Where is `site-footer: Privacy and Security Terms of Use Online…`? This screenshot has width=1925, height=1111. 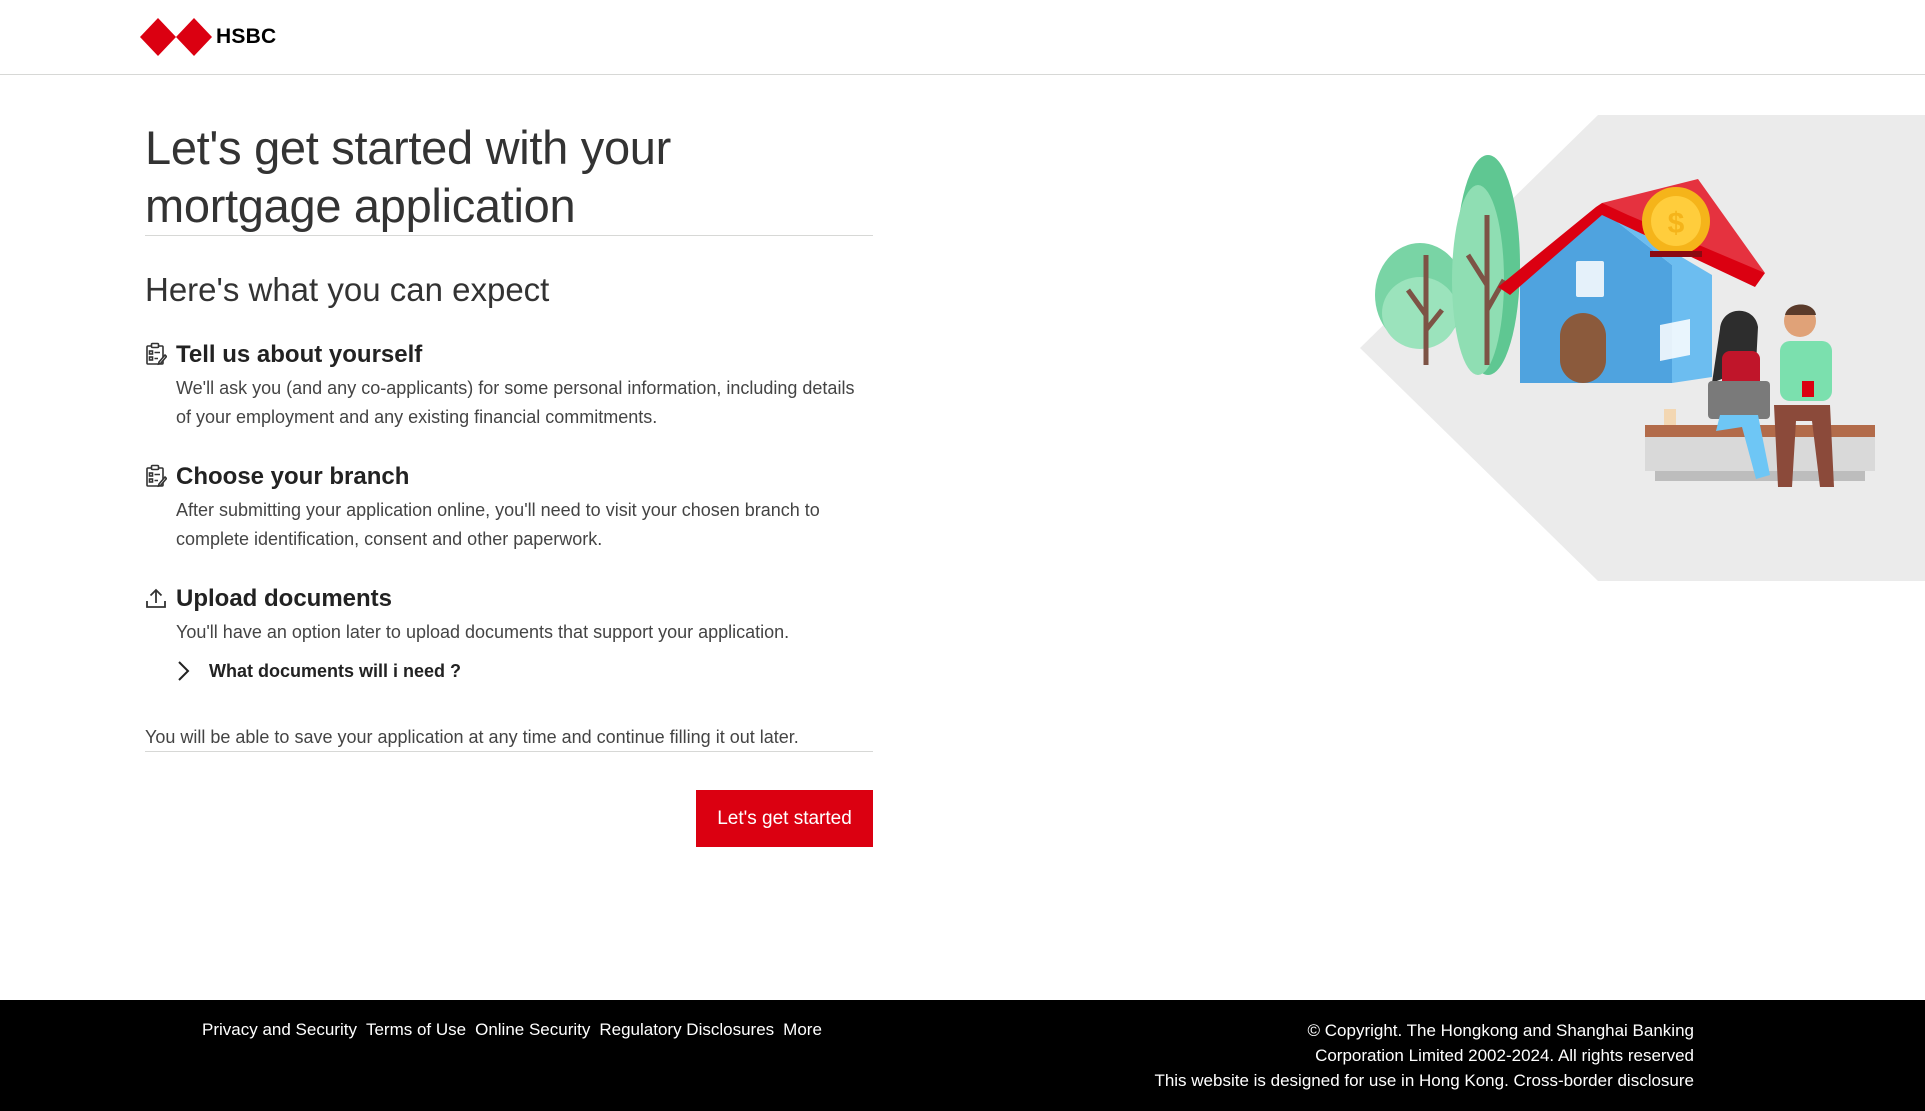
site-footer: Privacy and Security Terms of Use Online… is located at coordinates (962, 1055).